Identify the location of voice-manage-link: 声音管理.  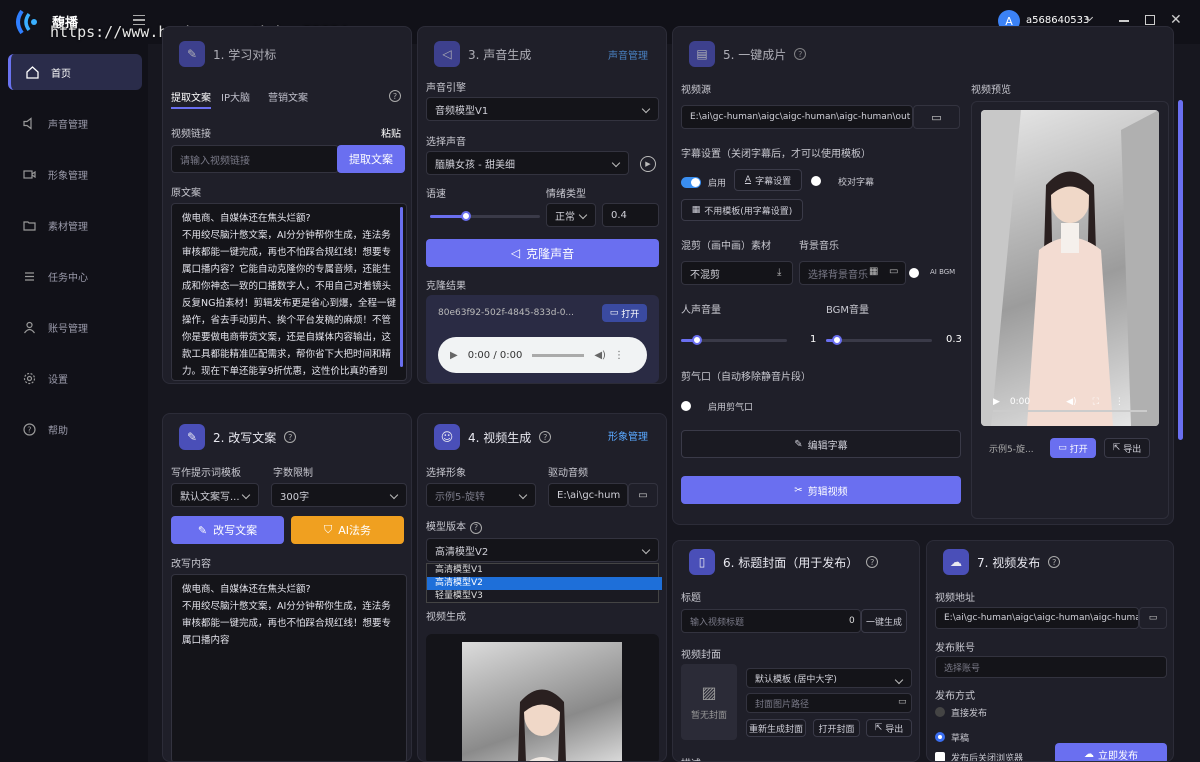
(628, 54).